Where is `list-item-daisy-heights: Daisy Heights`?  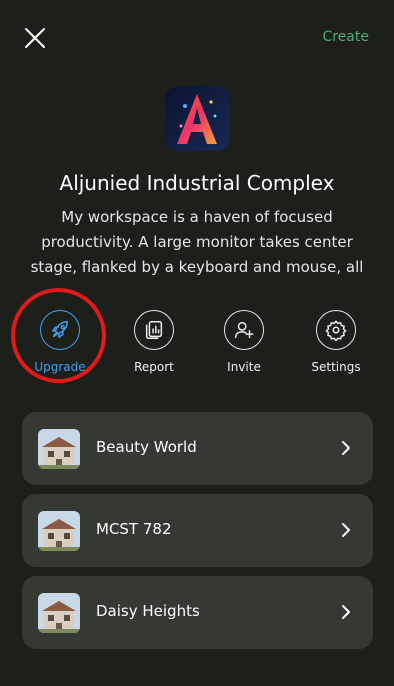
list-item-daisy-heights: Daisy Heights is located at coordinates (197, 612).